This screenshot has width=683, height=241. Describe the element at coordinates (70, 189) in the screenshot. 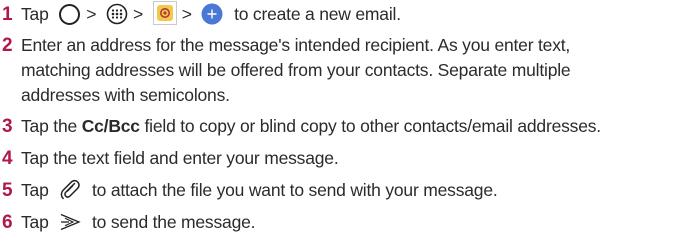

I see `paperclip-icon` at that location.